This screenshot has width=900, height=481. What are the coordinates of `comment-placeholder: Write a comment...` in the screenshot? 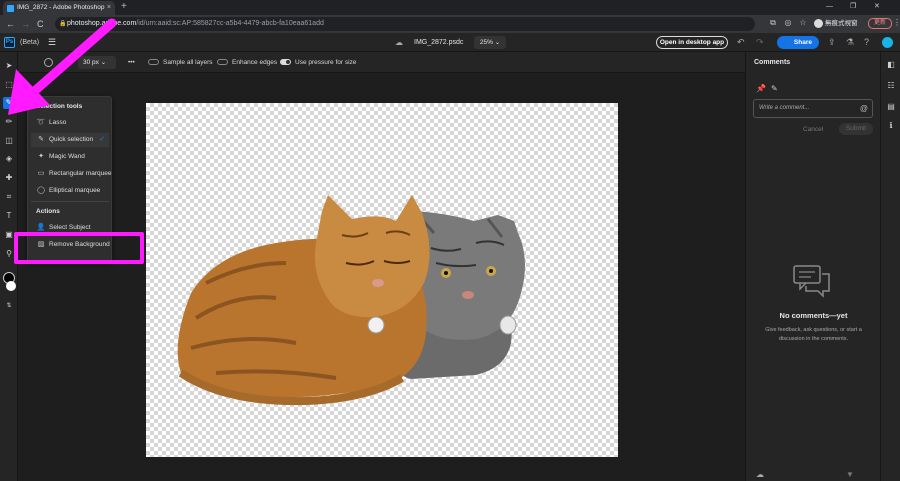 It's located at (784, 108).